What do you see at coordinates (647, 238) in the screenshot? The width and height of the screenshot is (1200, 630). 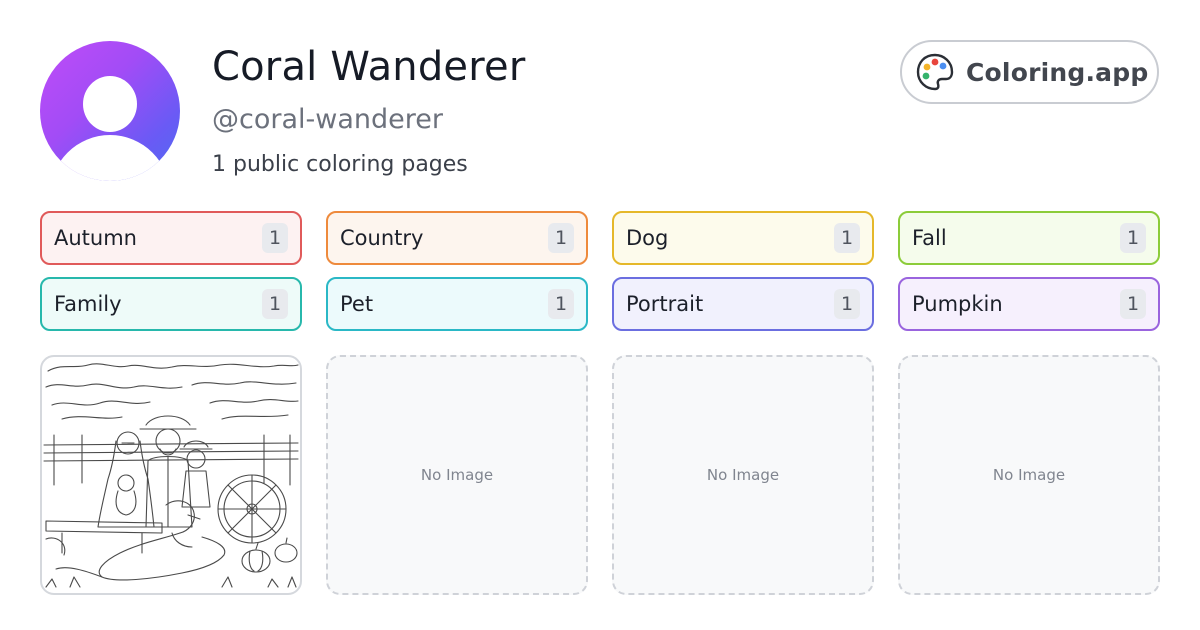 I see `tag-label: Dog` at bounding box center [647, 238].